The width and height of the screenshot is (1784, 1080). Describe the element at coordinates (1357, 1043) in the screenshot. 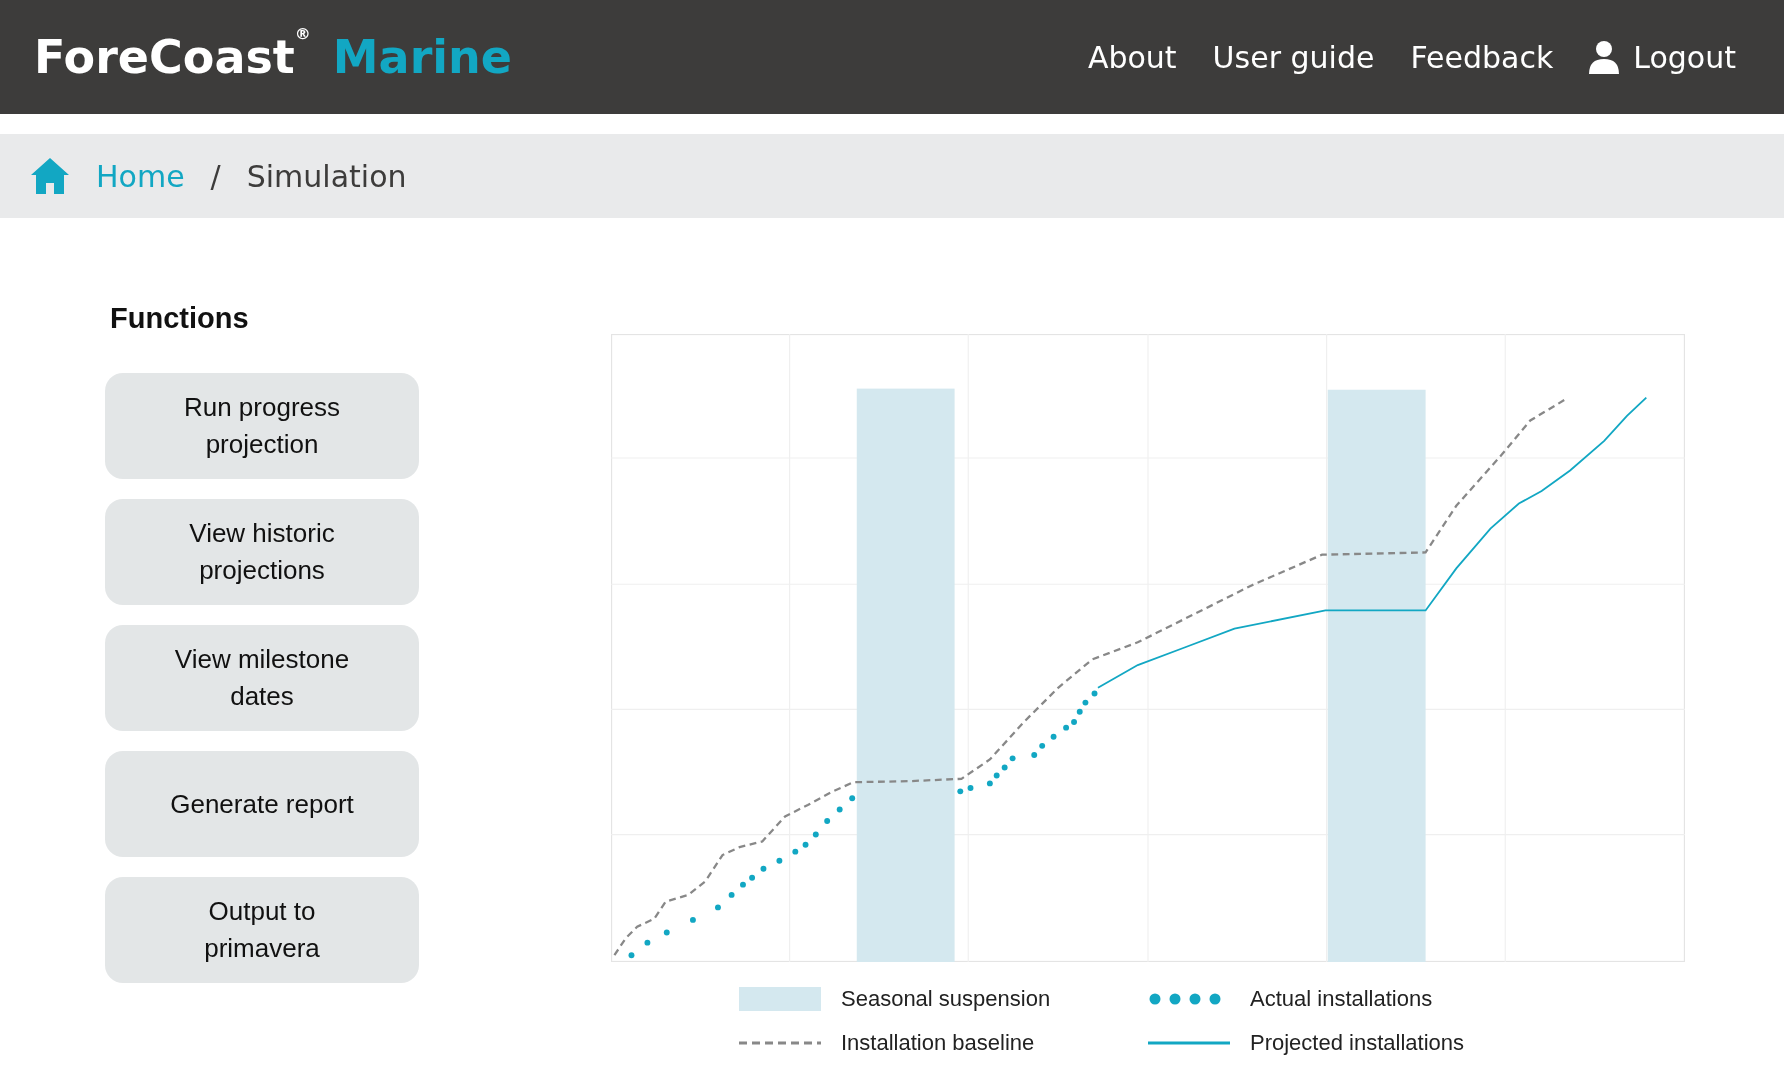

I see `legend-label: Projected installations` at that location.